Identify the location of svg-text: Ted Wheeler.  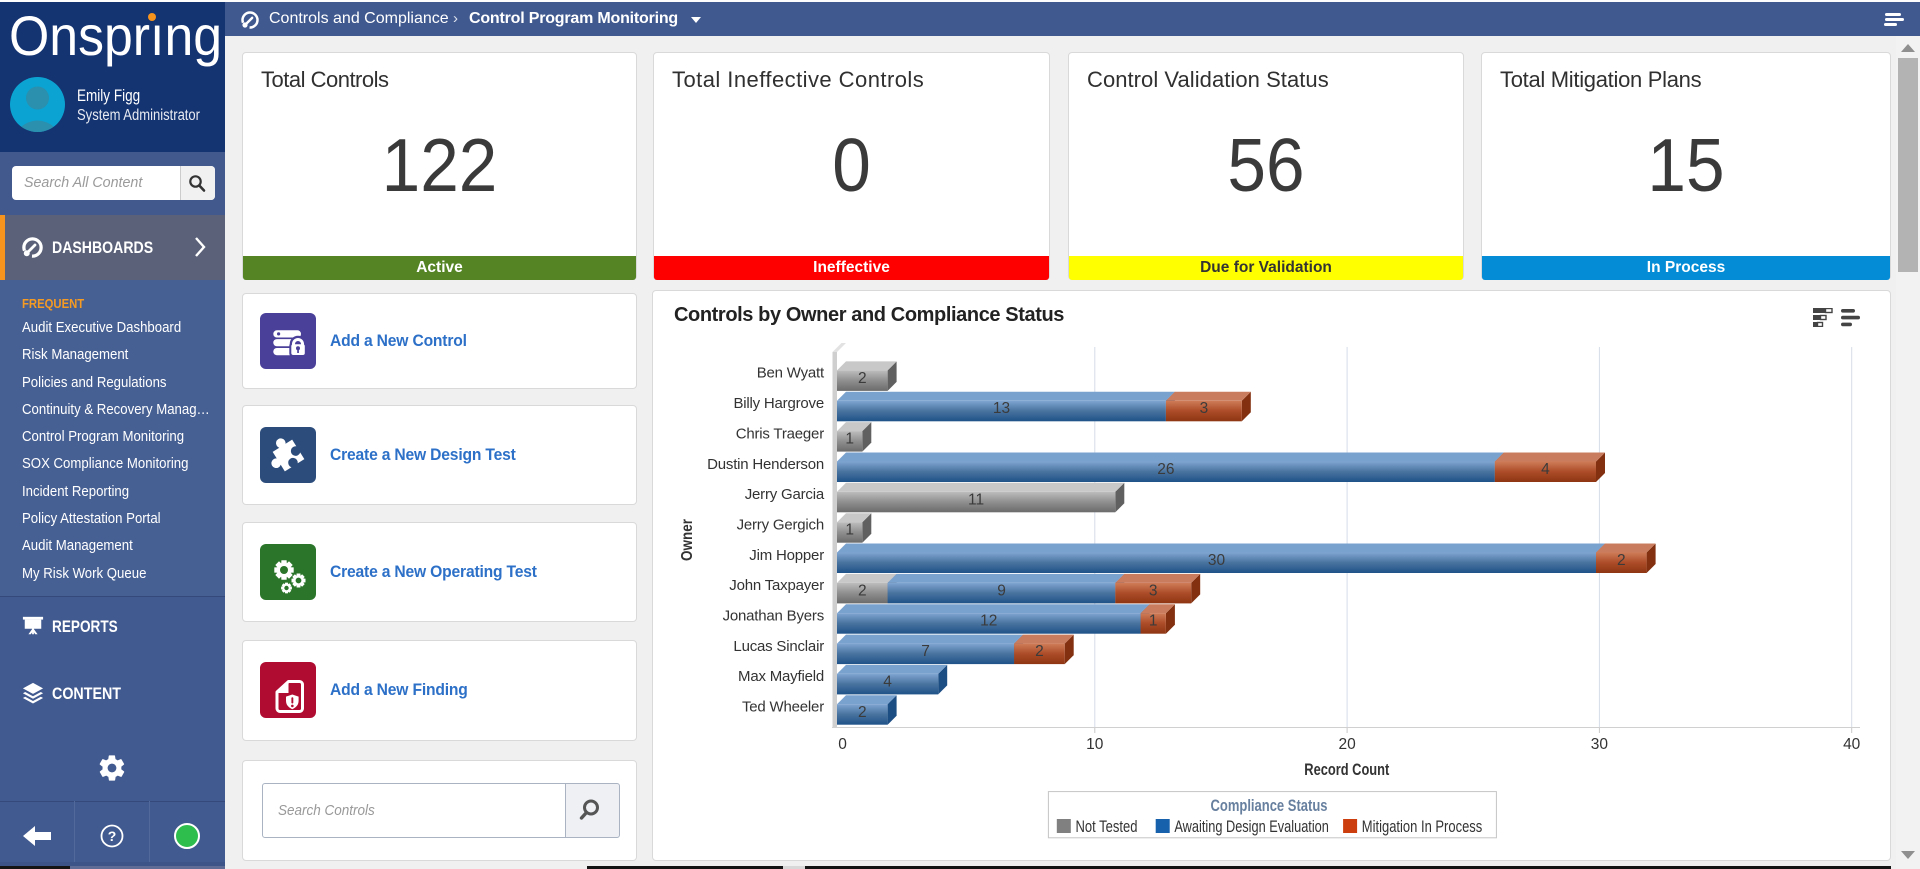
(783, 707).